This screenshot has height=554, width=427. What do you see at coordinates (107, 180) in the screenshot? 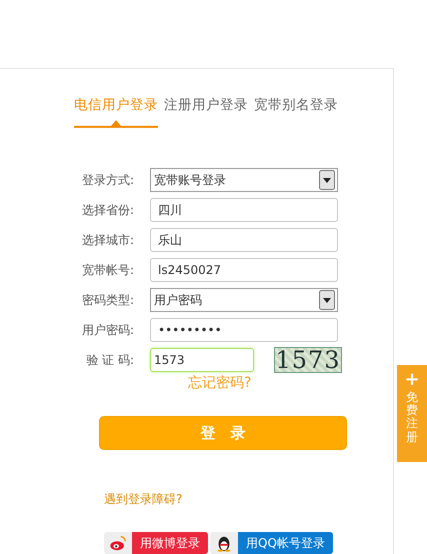
I see `field-label: 登录方式:` at bounding box center [107, 180].